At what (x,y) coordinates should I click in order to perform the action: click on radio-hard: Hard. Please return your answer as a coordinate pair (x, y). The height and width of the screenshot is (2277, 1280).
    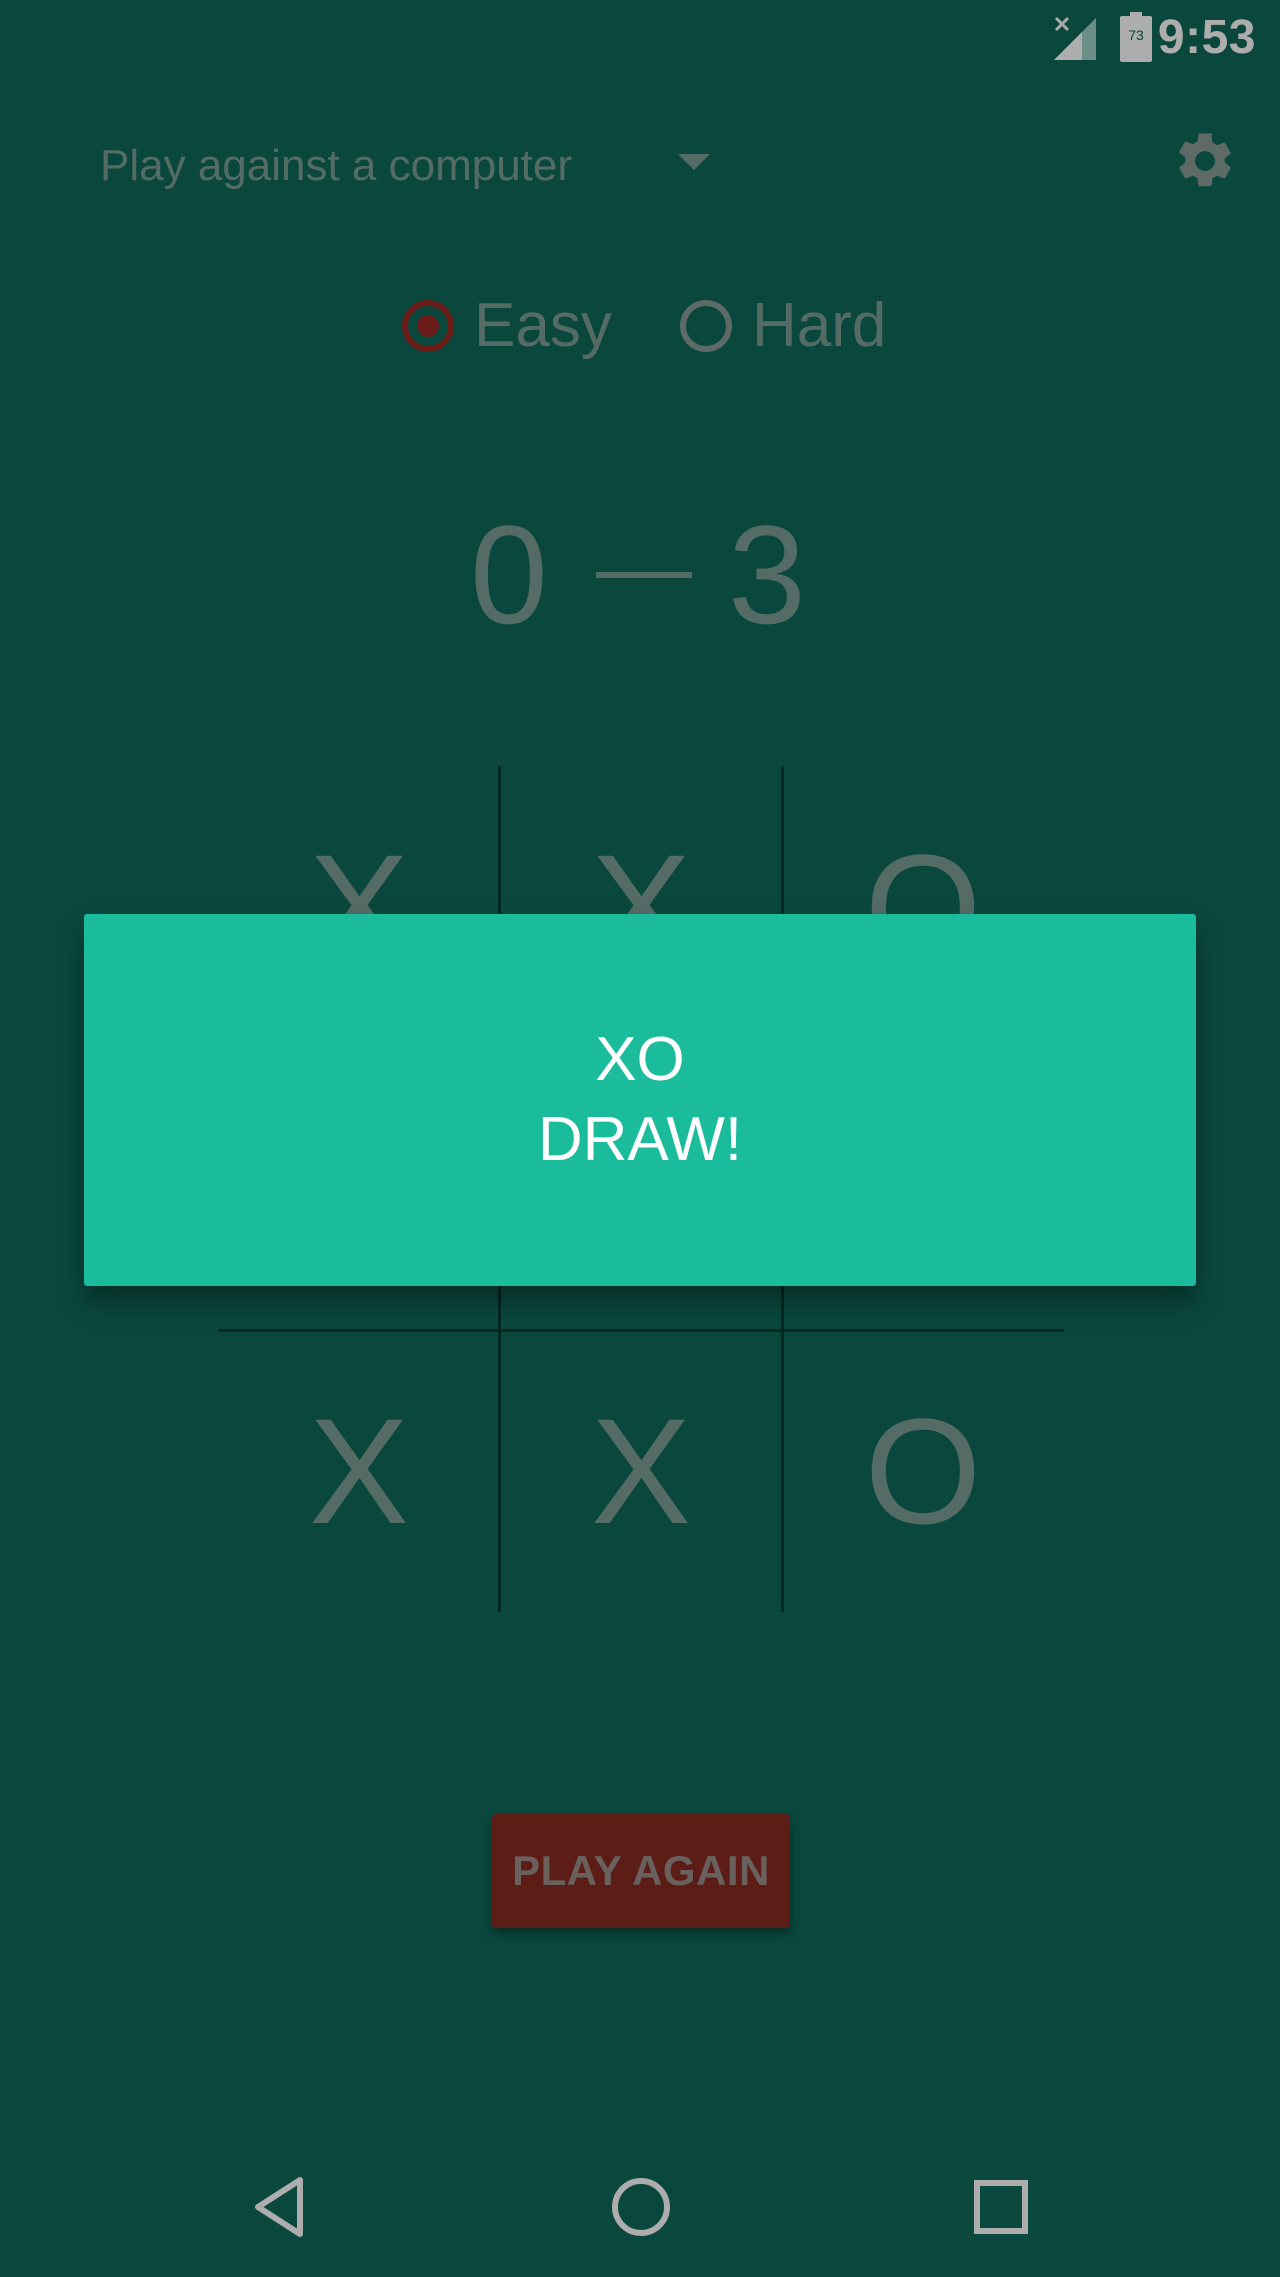
    Looking at the image, I should click on (783, 326).